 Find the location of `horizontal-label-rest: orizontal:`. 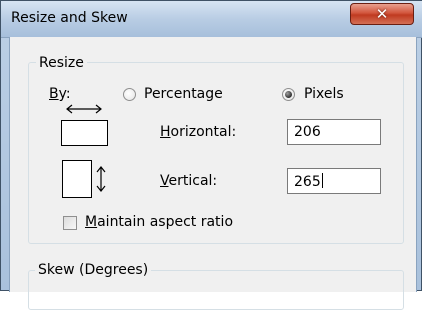

horizontal-label-rest: orizontal: is located at coordinates (203, 132).